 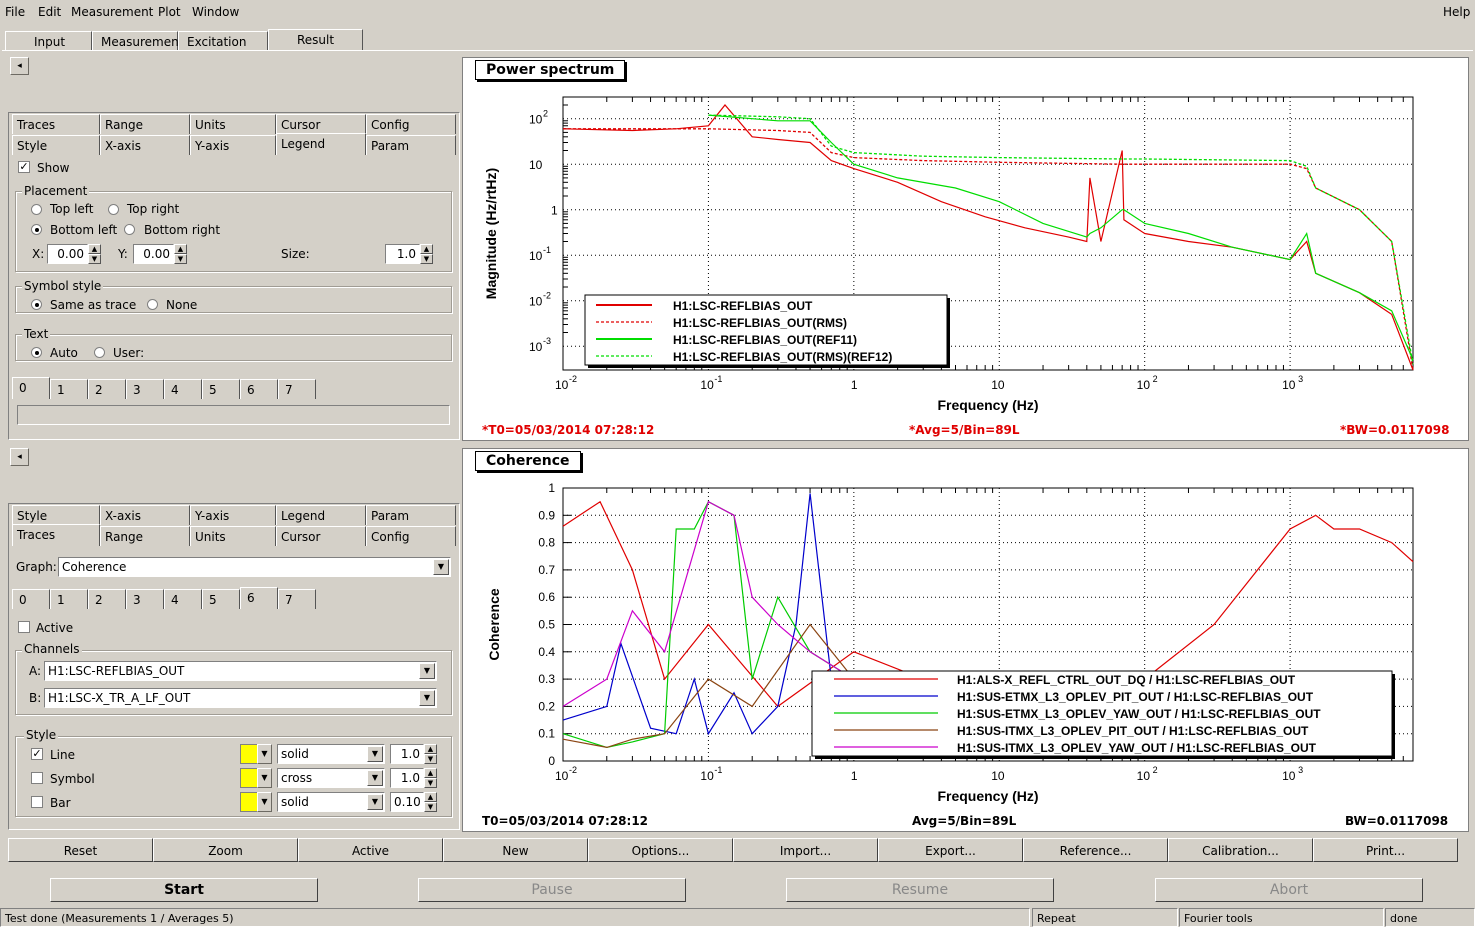 I want to click on symbol-checkbox, so click(x=37, y=778).